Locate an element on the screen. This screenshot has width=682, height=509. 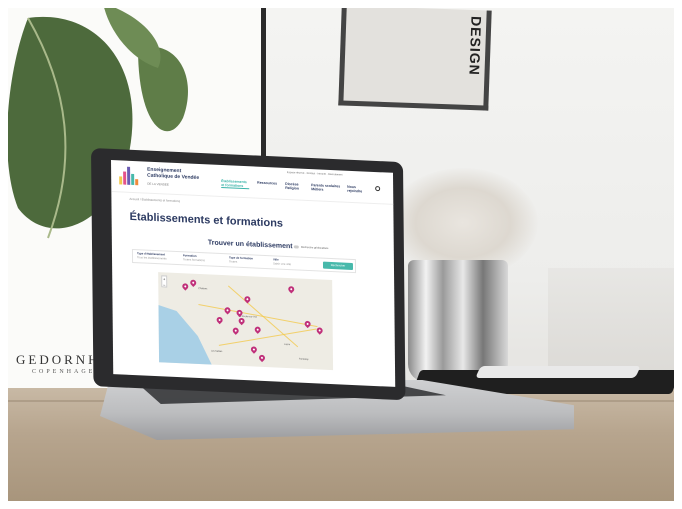
nav-item-diocese: Diocèse Religion is located at coordinates (295, 186).